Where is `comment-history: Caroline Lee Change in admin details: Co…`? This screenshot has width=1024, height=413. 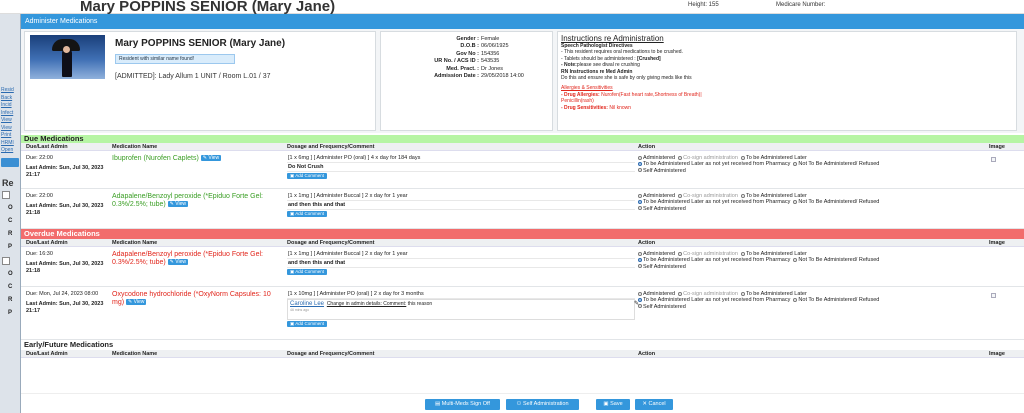 comment-history: Caroline Lee Change in admin details: Co… is located at coordinates (463, 309).